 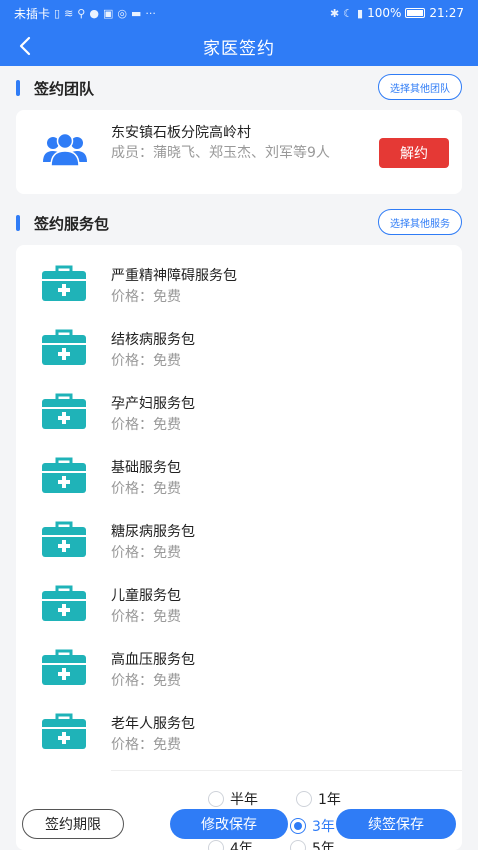 What do you see at coordinates (153, 404) in the screenshot?
I see `package-name: 孕产妇服务包` at bounding box center [153, 404].